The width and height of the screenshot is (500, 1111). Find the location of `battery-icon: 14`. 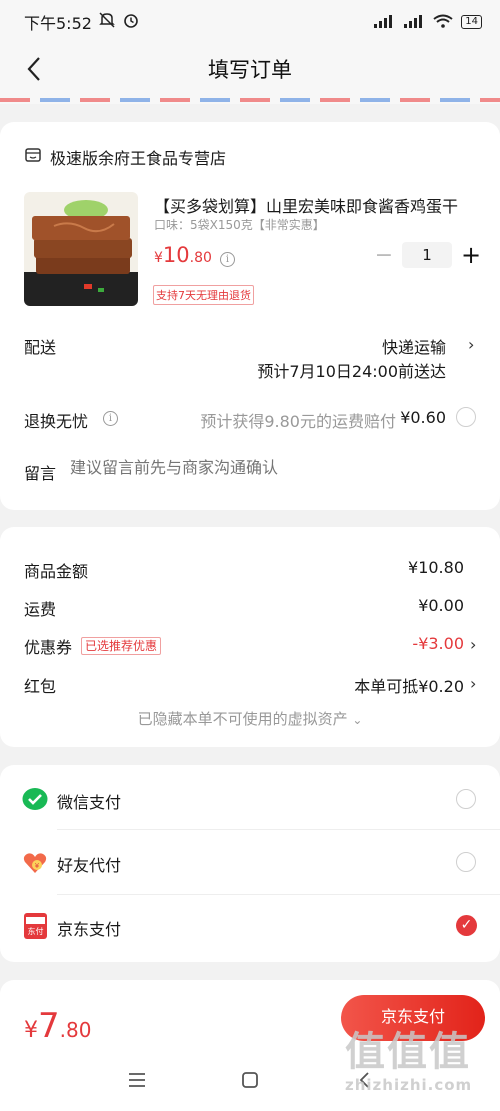

battery-icon: 14 is located at coordinates (471, 22).